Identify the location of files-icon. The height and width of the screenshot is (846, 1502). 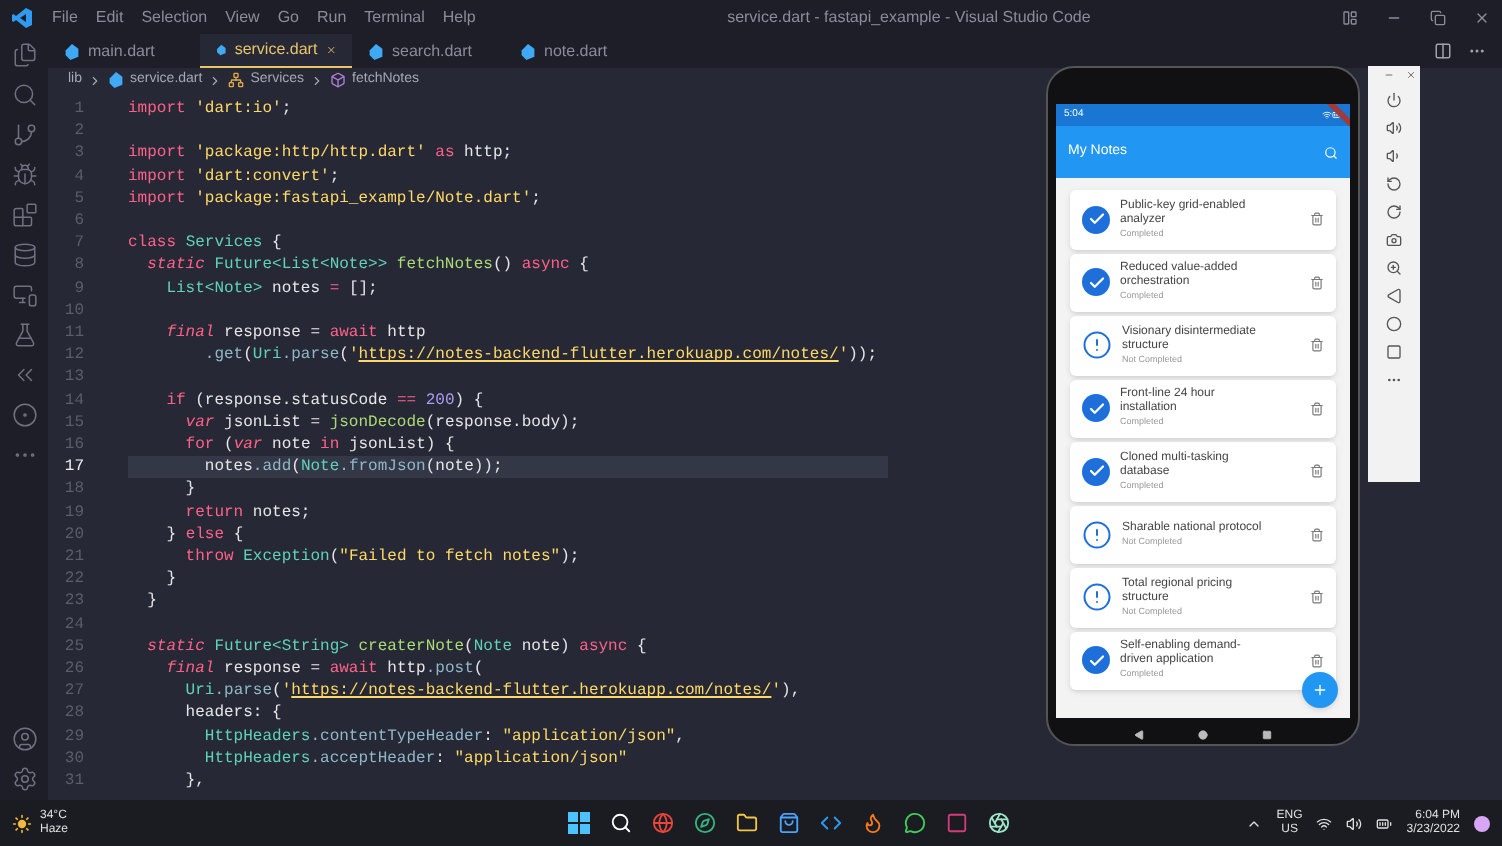
(24, 55).